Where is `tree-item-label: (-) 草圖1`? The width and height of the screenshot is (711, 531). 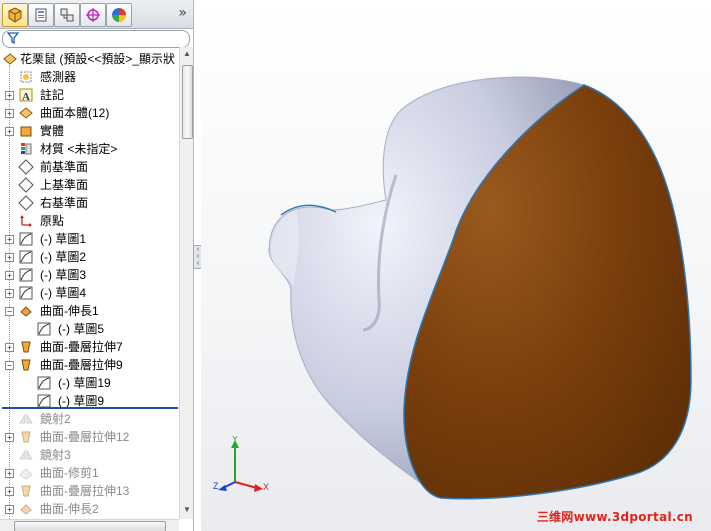
tree-item-label: (-) 草圖1 is located at coordinates (63, 239).